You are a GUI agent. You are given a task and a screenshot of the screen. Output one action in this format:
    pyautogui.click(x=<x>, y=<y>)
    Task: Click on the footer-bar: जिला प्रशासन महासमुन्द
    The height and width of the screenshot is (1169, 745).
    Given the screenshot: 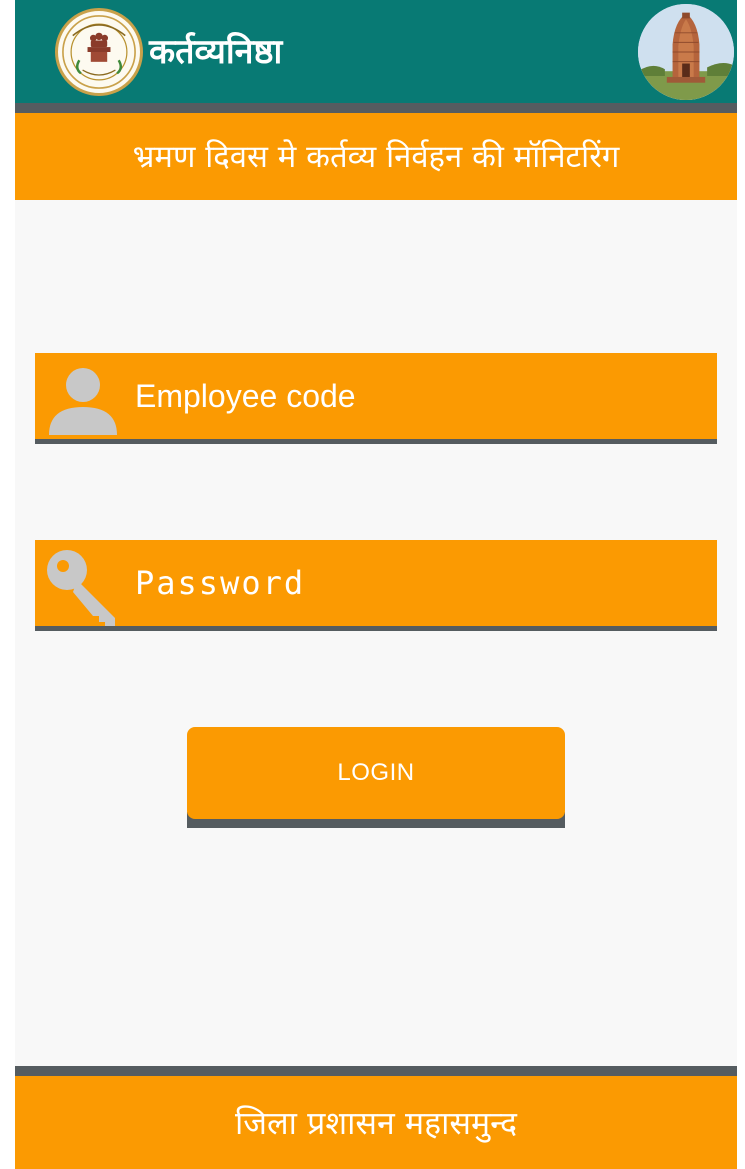 What is the action you would take?
    pyautogui.click(x=376, y=1122)
    